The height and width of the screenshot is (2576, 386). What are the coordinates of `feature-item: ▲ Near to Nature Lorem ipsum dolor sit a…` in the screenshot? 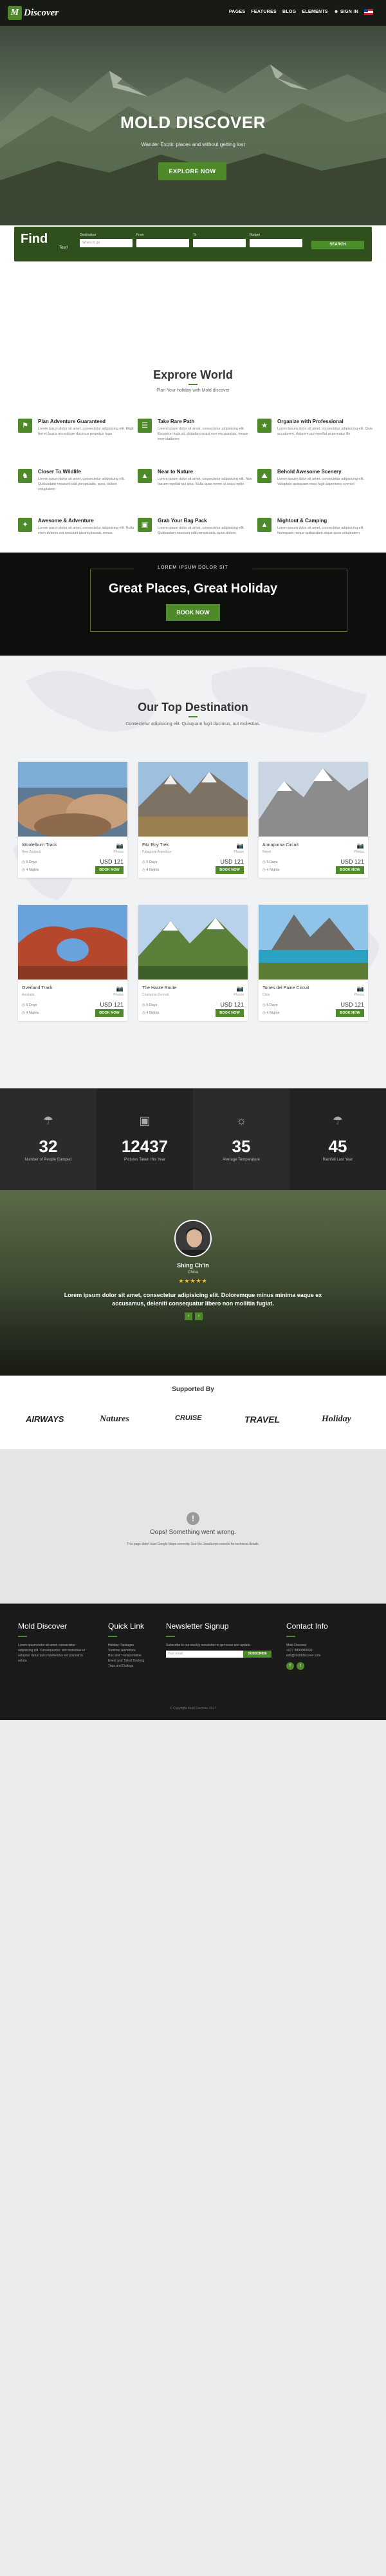 It's located at (195, 488).